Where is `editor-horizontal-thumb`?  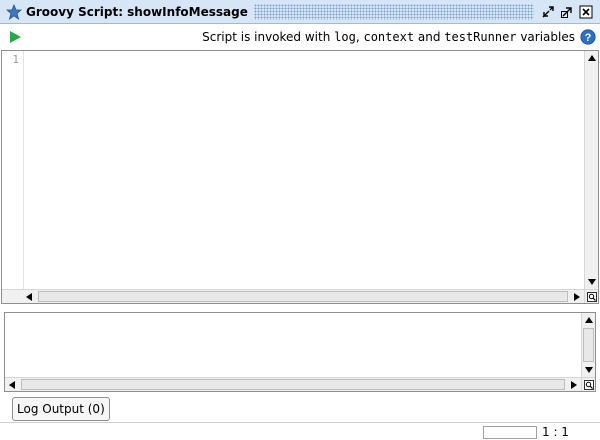 editor-horizontal-thumb is located at coordinates (303, 296).